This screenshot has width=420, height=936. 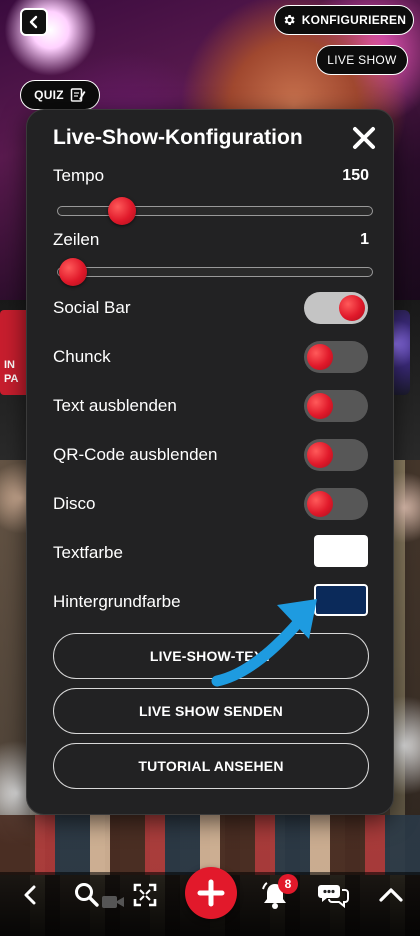 What do you see at coordinates (135, 454) in the screenshot?
I see `toggle-label-hide-qr: QR-Code ausblenden` at bounding box center [135, 454].